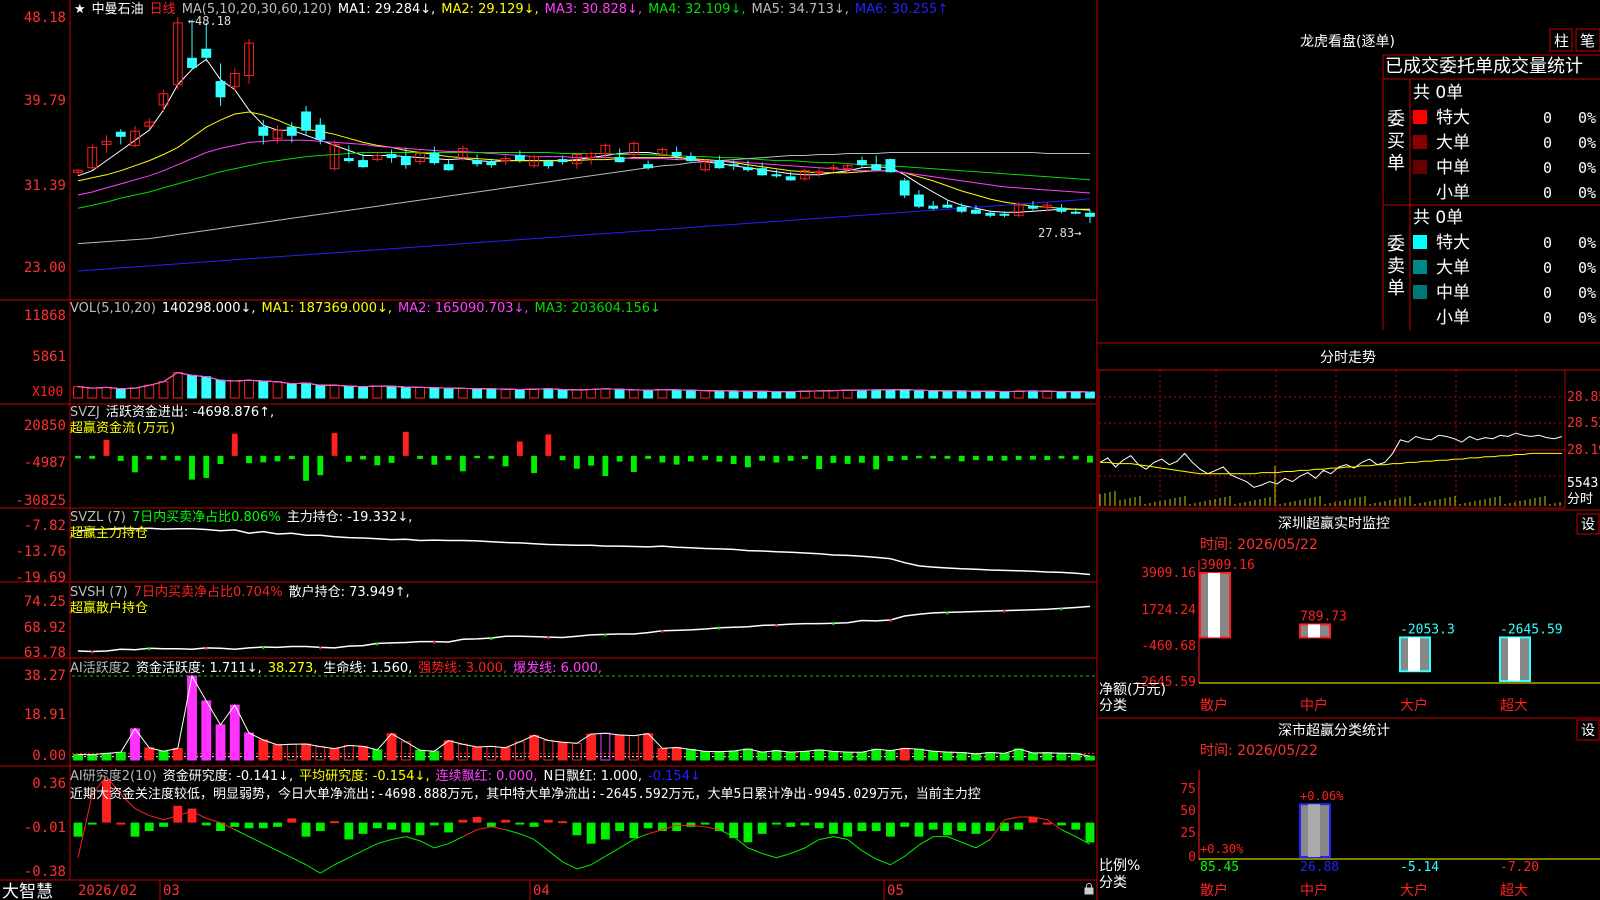  I want to click on y-tick-label: 38.27, so click(45, 676).